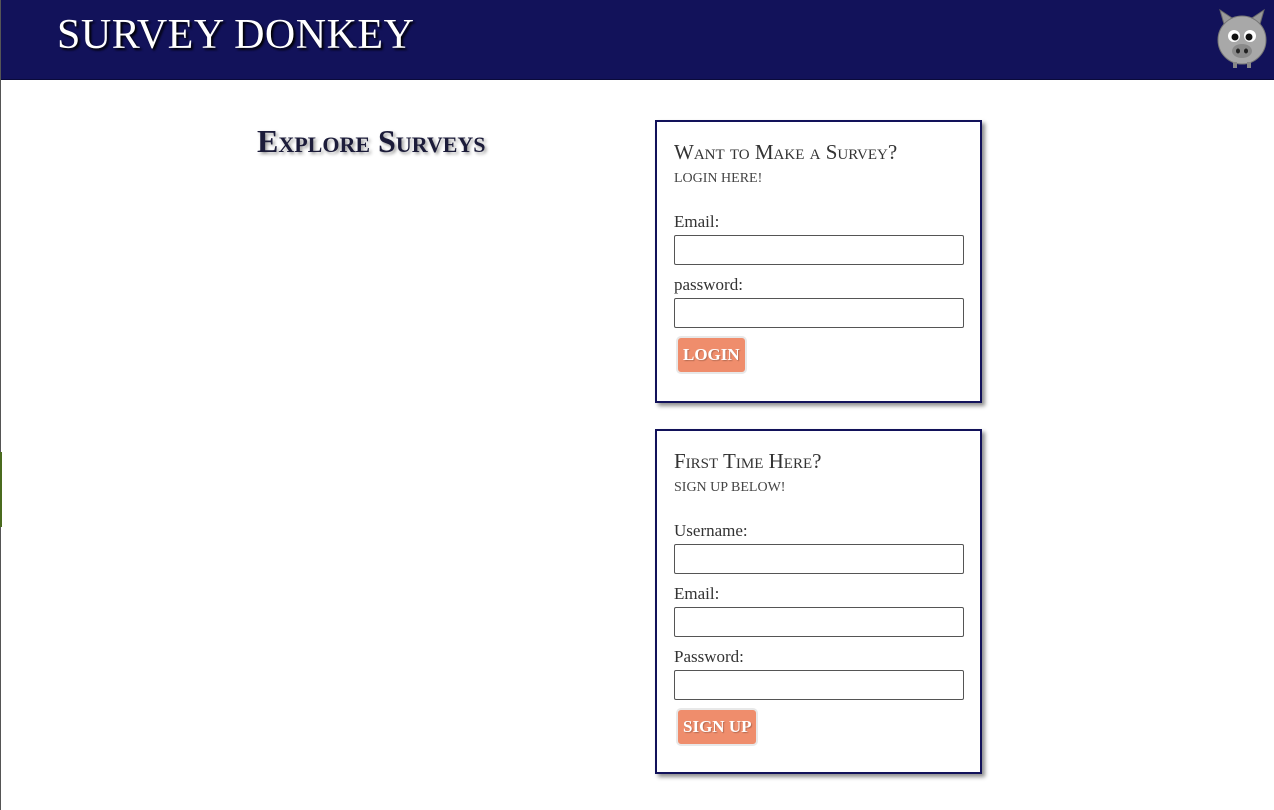  Describe the element at coordinates (748, 461) in the screenshot. I see `signup-card-title: First Time Here?` at that location.